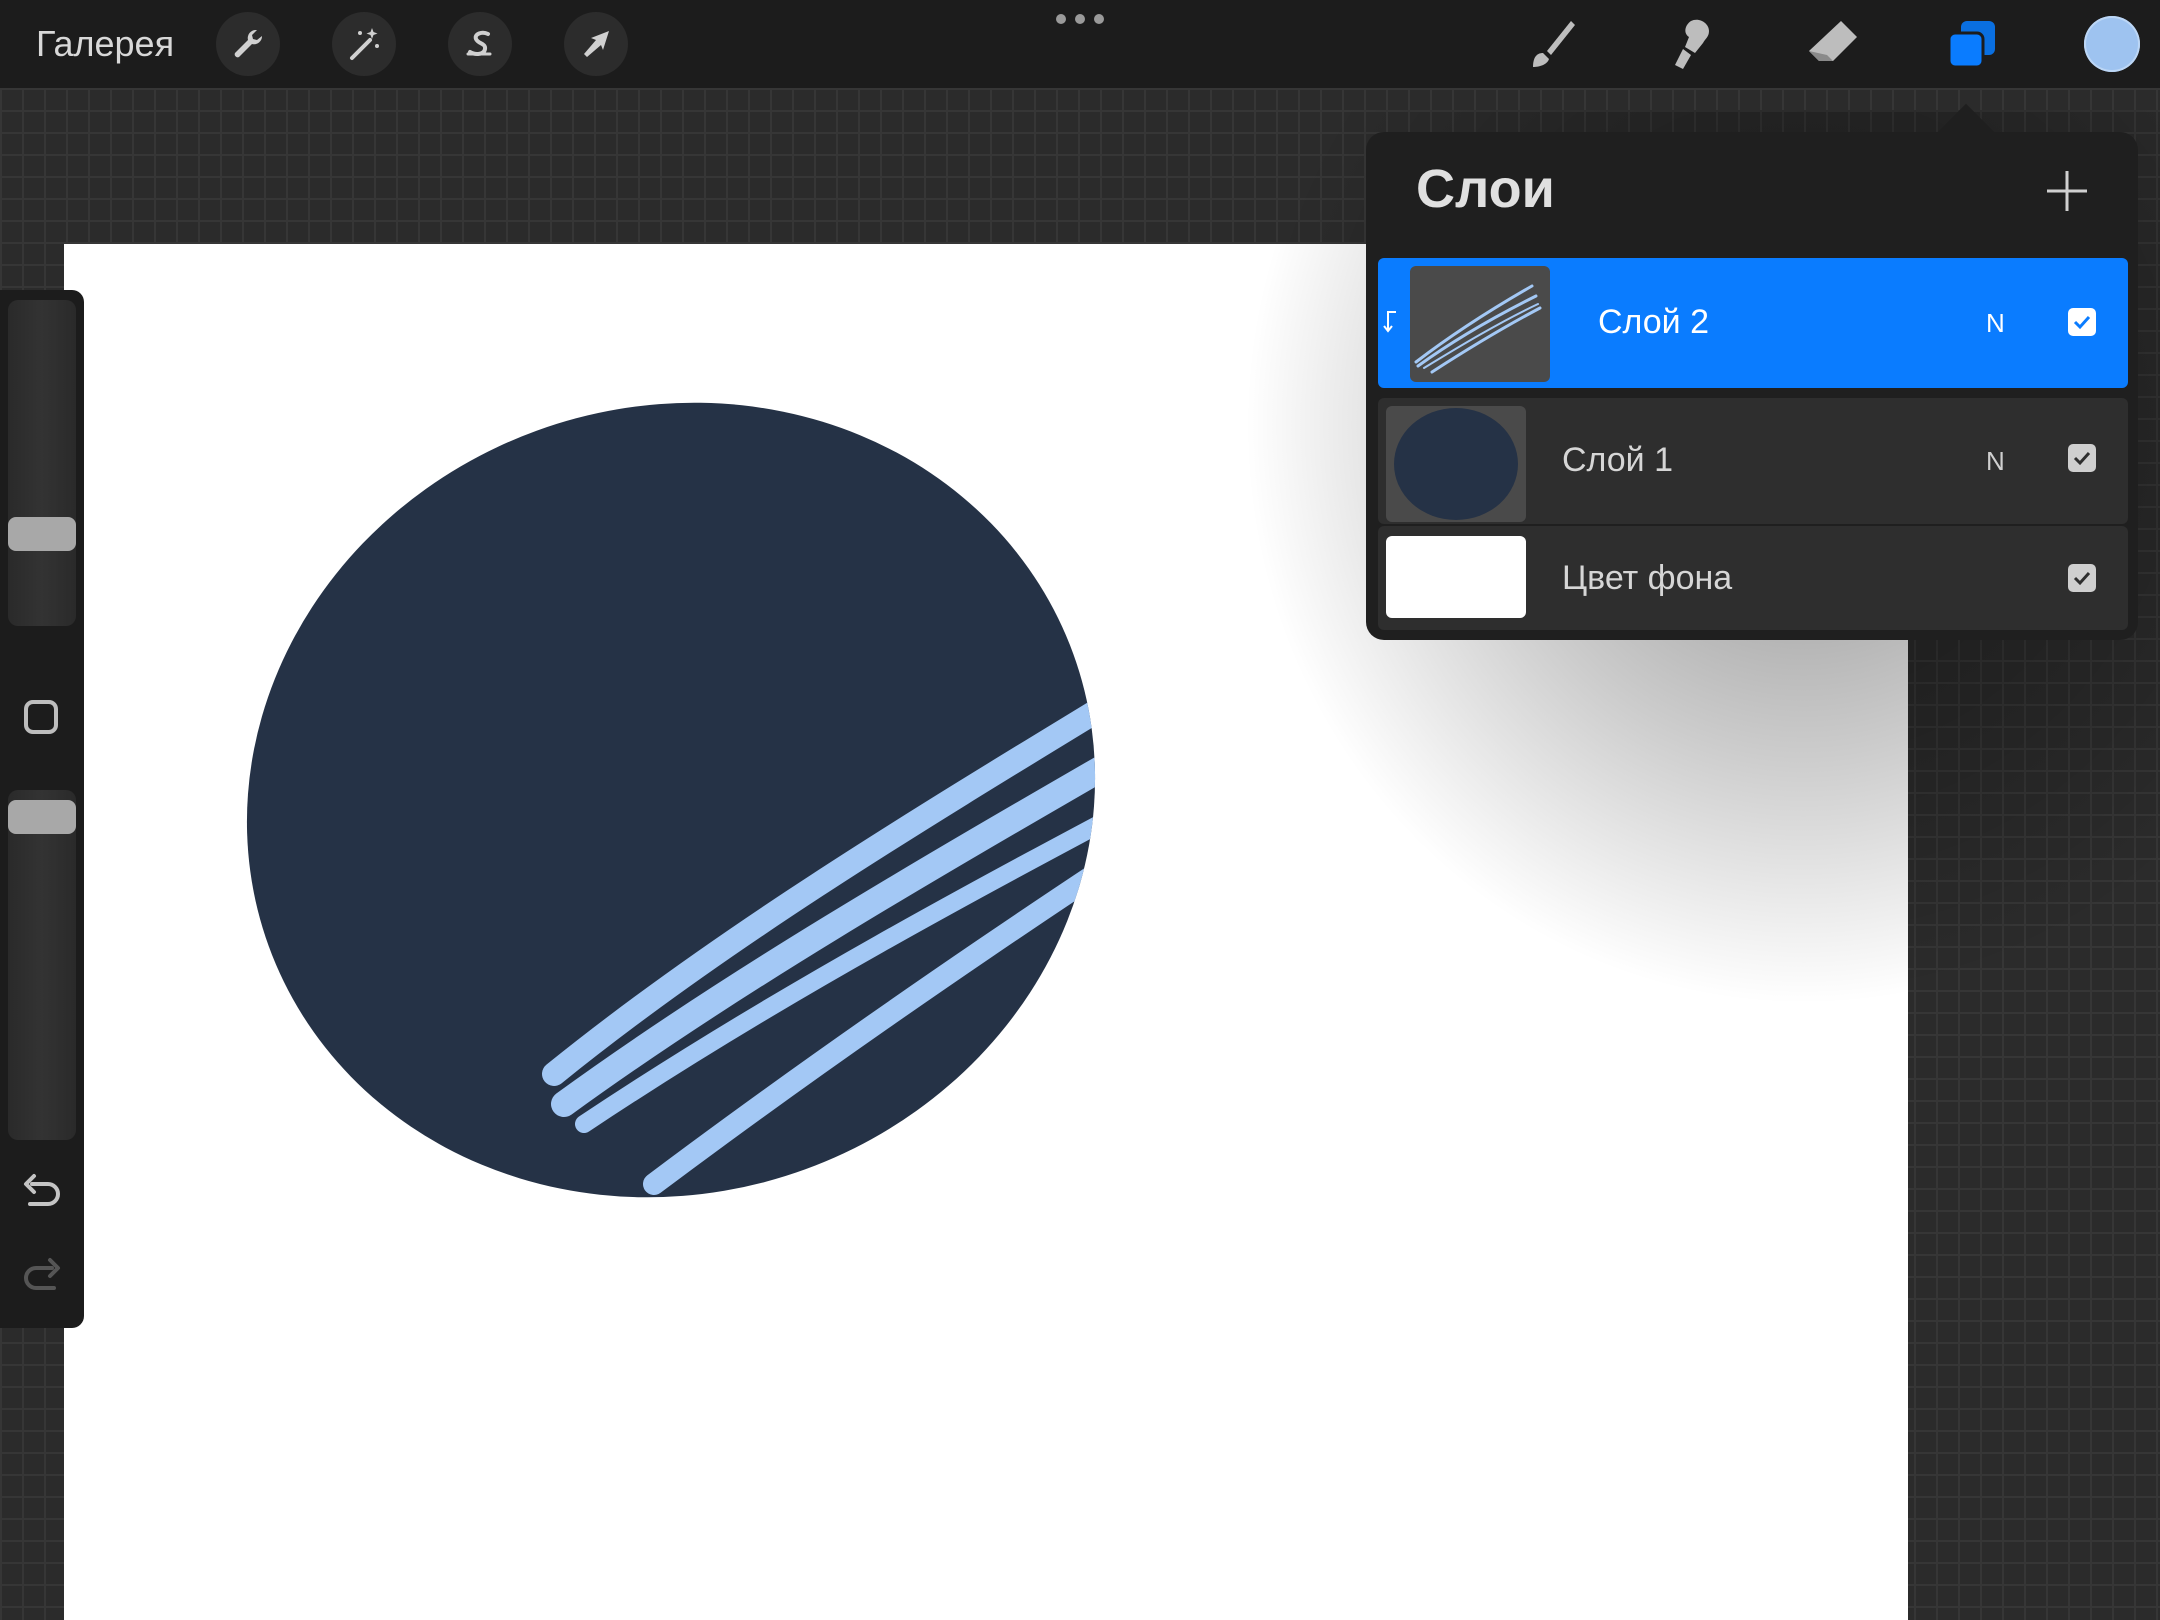 Image resolution: width=2160 pixels, height=1620 pixels. I want to click on smudge-icon, so click(1692, 44).